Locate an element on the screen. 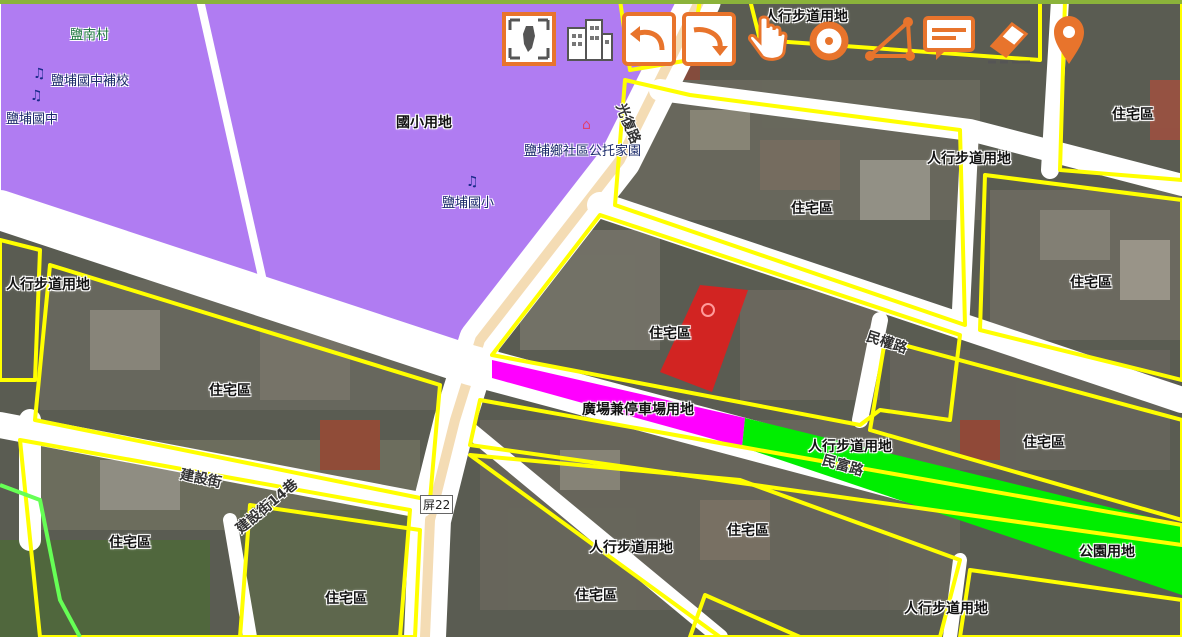 This screenshot has width=1182, height=637. poi-elementary: 鹽埔國小 is located at coordinates (468, 201).